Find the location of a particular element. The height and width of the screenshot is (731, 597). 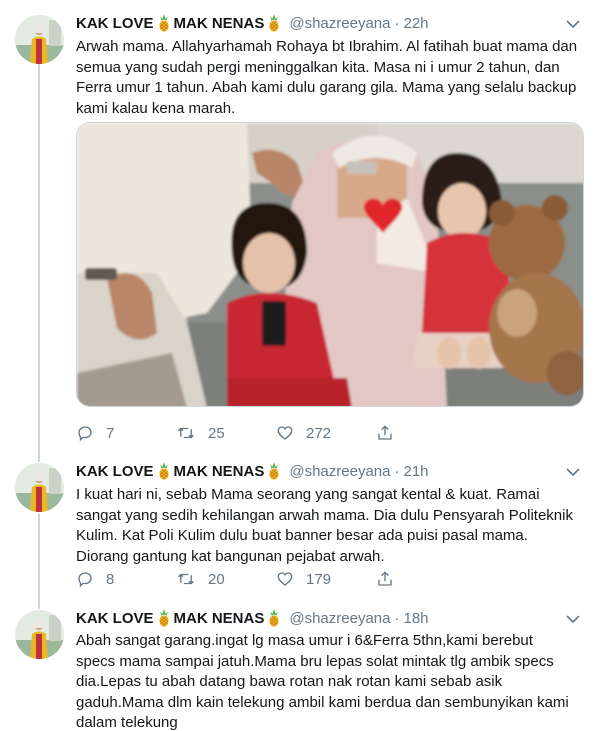

like-button: 179 is located at coordinates (326, 579).